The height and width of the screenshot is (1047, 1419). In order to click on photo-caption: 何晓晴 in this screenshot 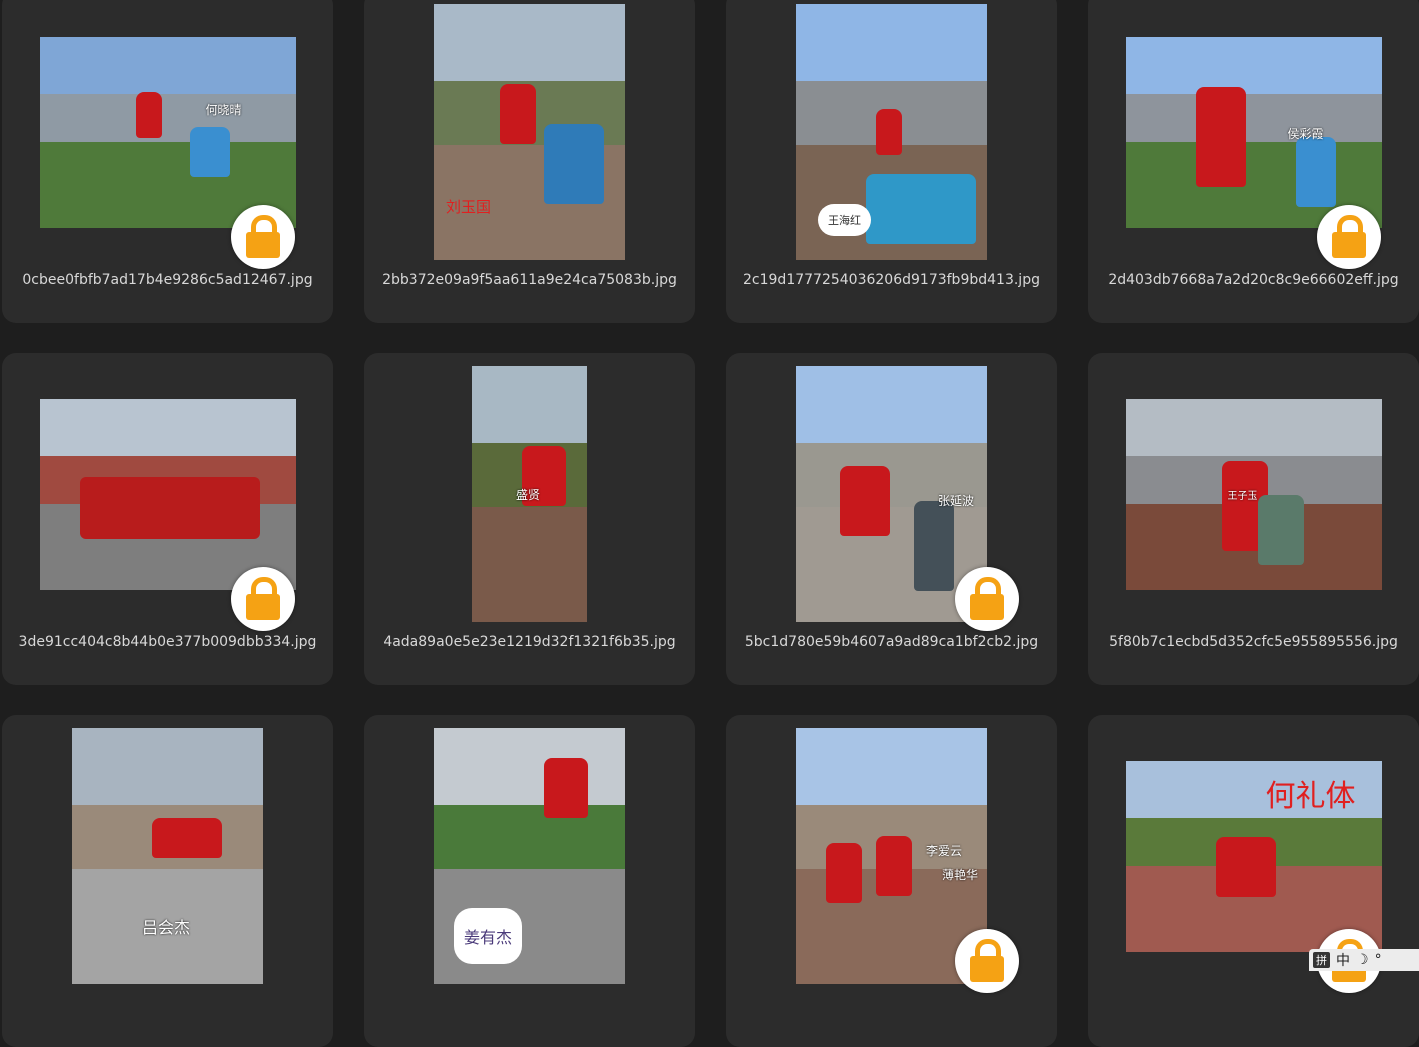, I will do `click(223, 109)`.